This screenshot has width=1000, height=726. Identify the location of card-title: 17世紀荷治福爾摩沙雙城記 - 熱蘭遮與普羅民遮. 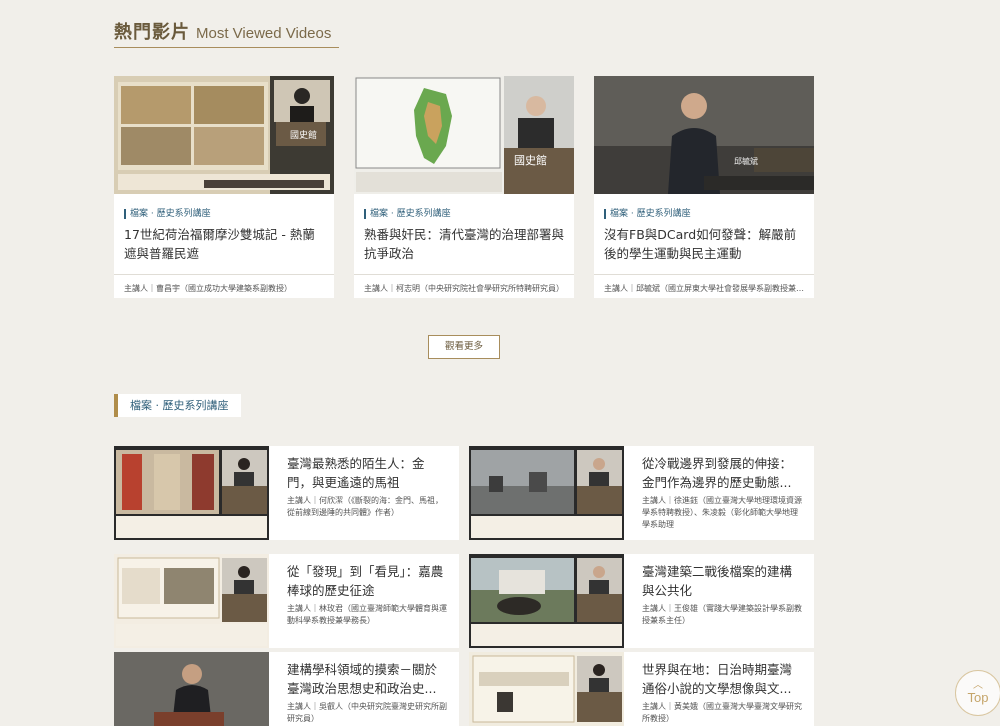
(224, 244).